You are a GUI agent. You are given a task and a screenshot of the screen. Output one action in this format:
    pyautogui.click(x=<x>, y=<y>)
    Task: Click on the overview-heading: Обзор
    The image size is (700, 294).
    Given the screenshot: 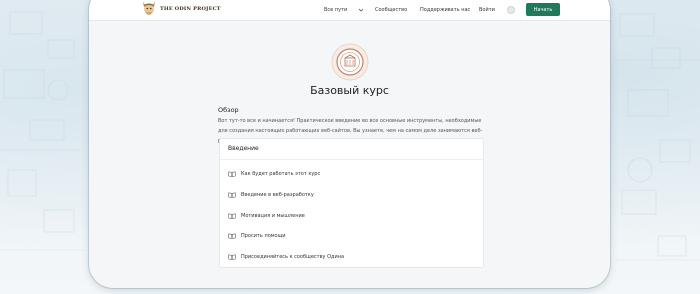 What is the action you would take?
    pyautogui.click(x=228, y=110)
    